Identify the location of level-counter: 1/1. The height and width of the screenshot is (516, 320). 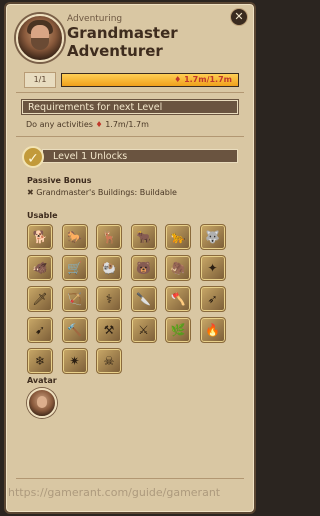
(40, 80).